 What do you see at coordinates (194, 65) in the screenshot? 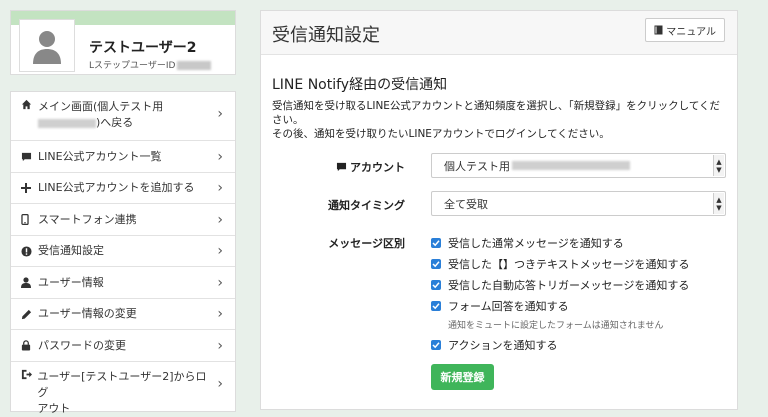
I see `redacted-id` at bounding box center [194, 65].